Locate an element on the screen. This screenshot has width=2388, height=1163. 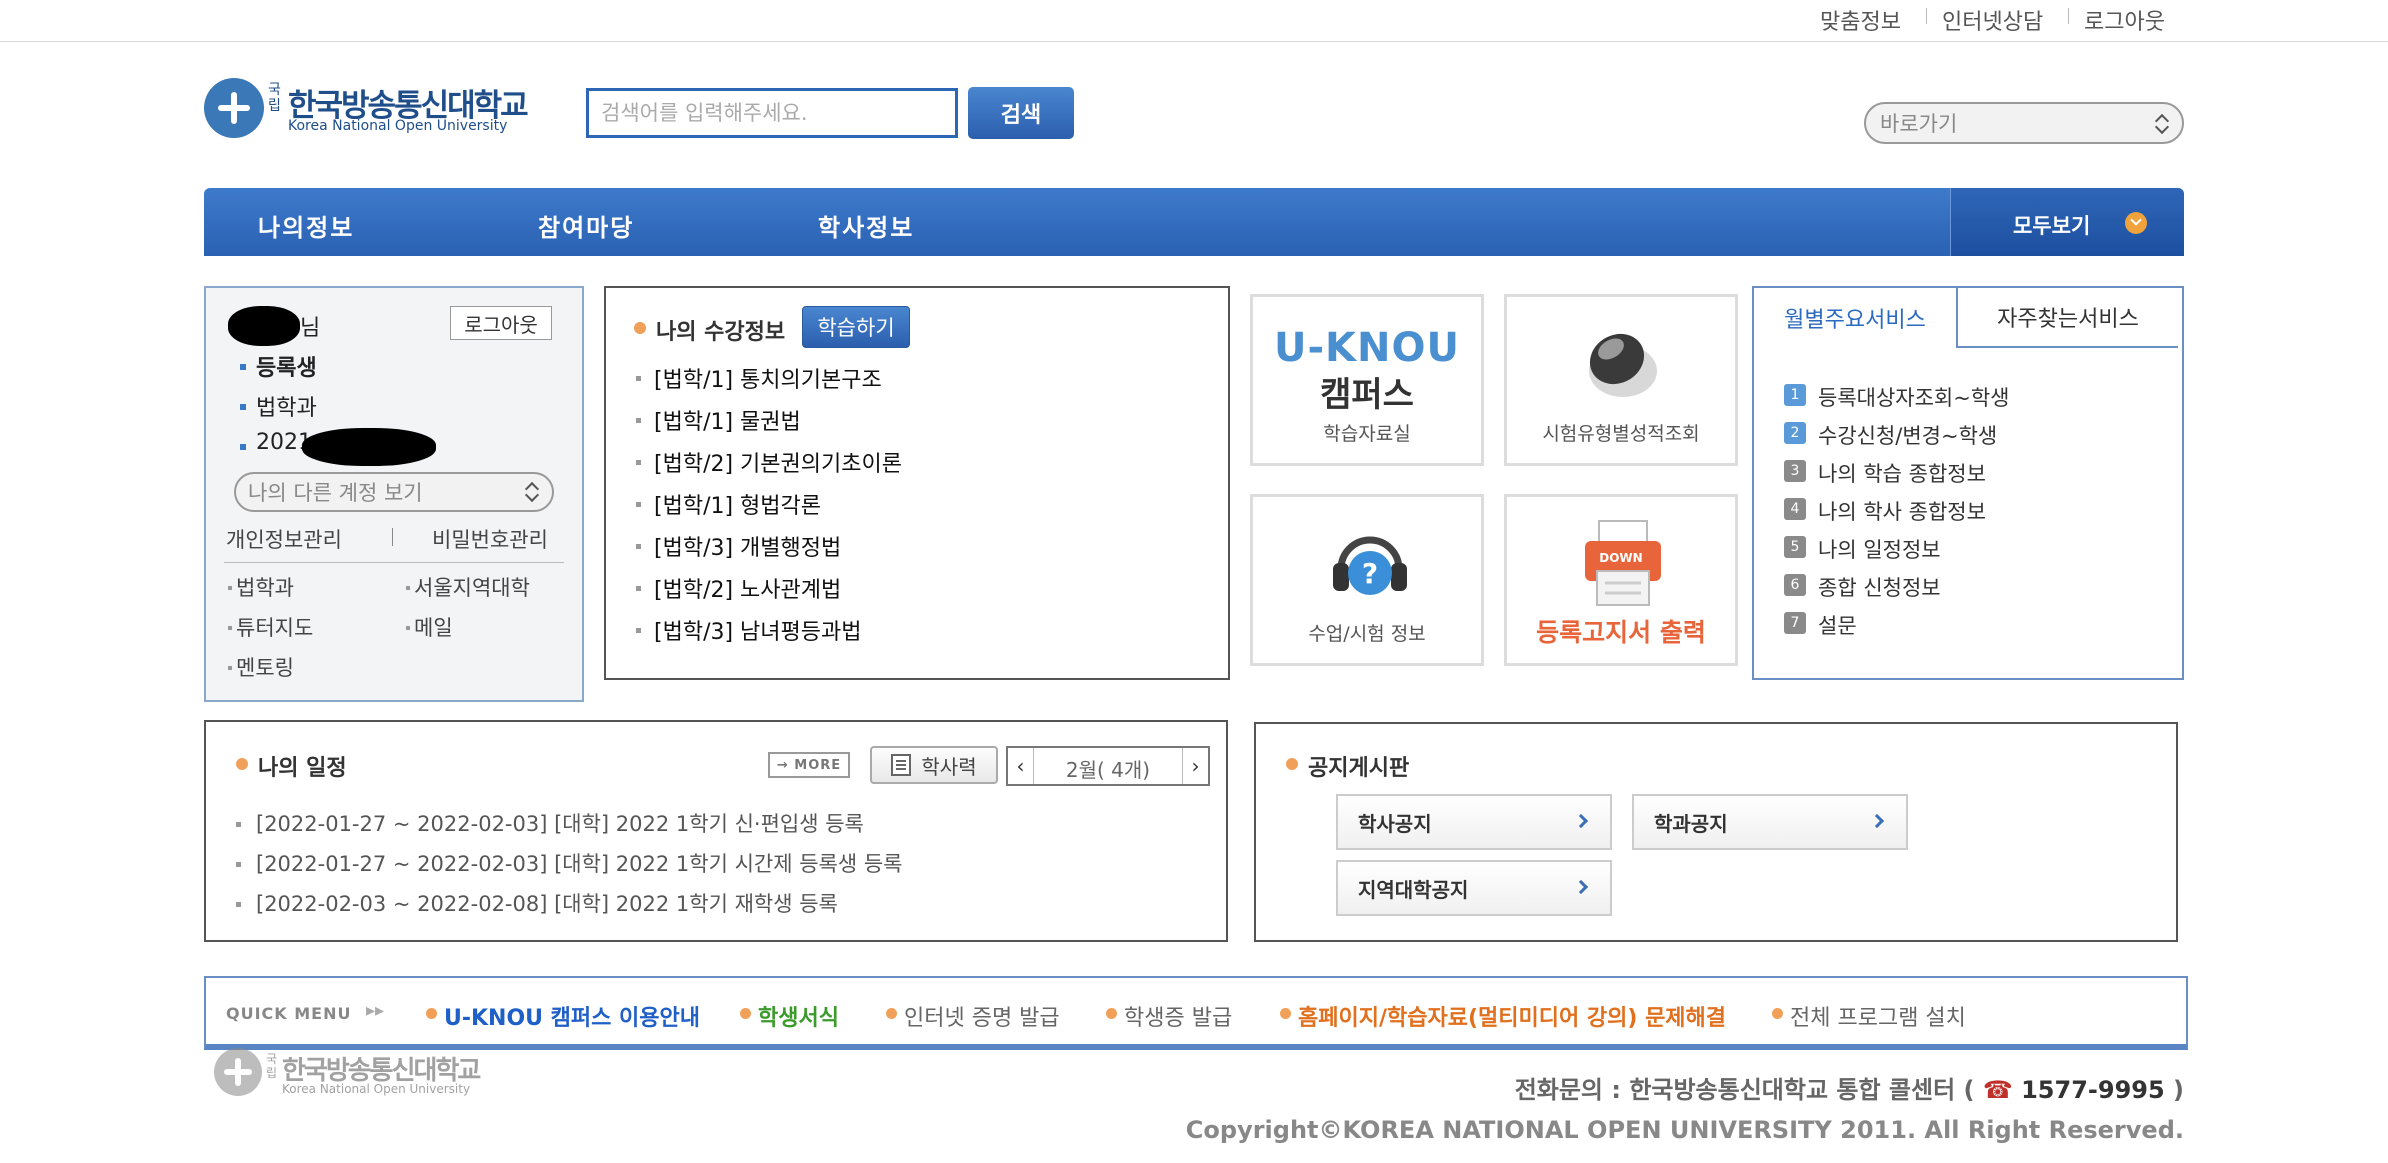
ucampus-sub: 캠퍼스 is located at coordinates (1367, 395).